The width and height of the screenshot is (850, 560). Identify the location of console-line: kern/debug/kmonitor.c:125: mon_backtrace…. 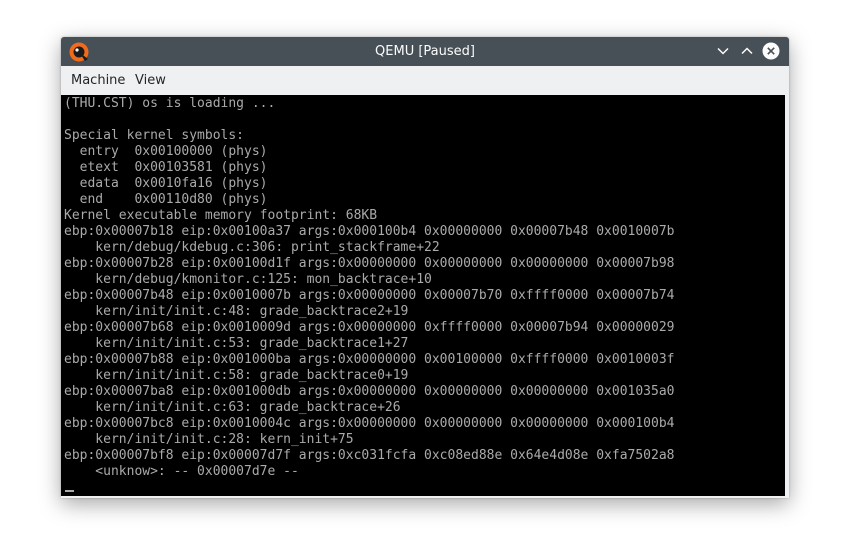
(248, 279).